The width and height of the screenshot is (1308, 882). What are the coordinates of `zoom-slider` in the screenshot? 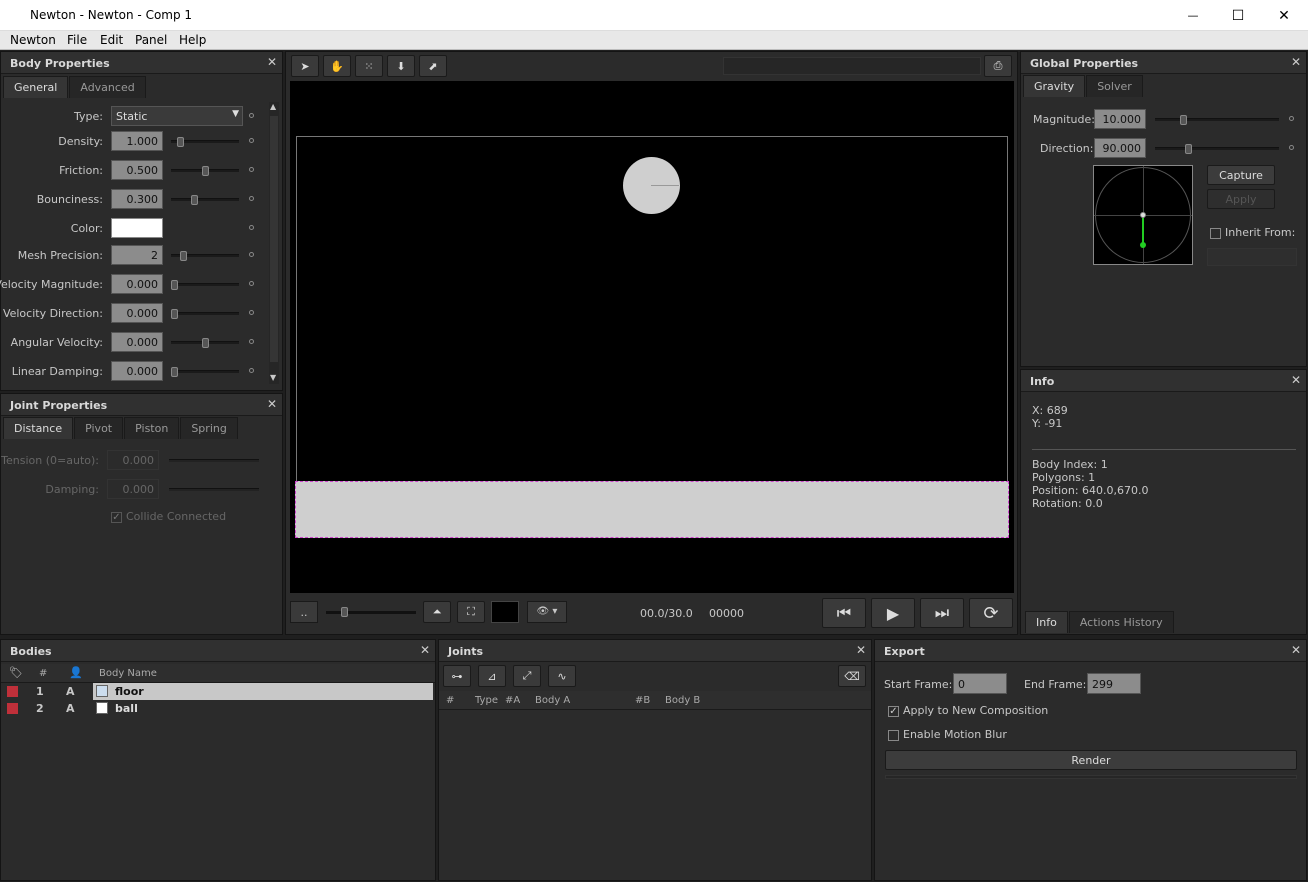 It's located at (371, 612).